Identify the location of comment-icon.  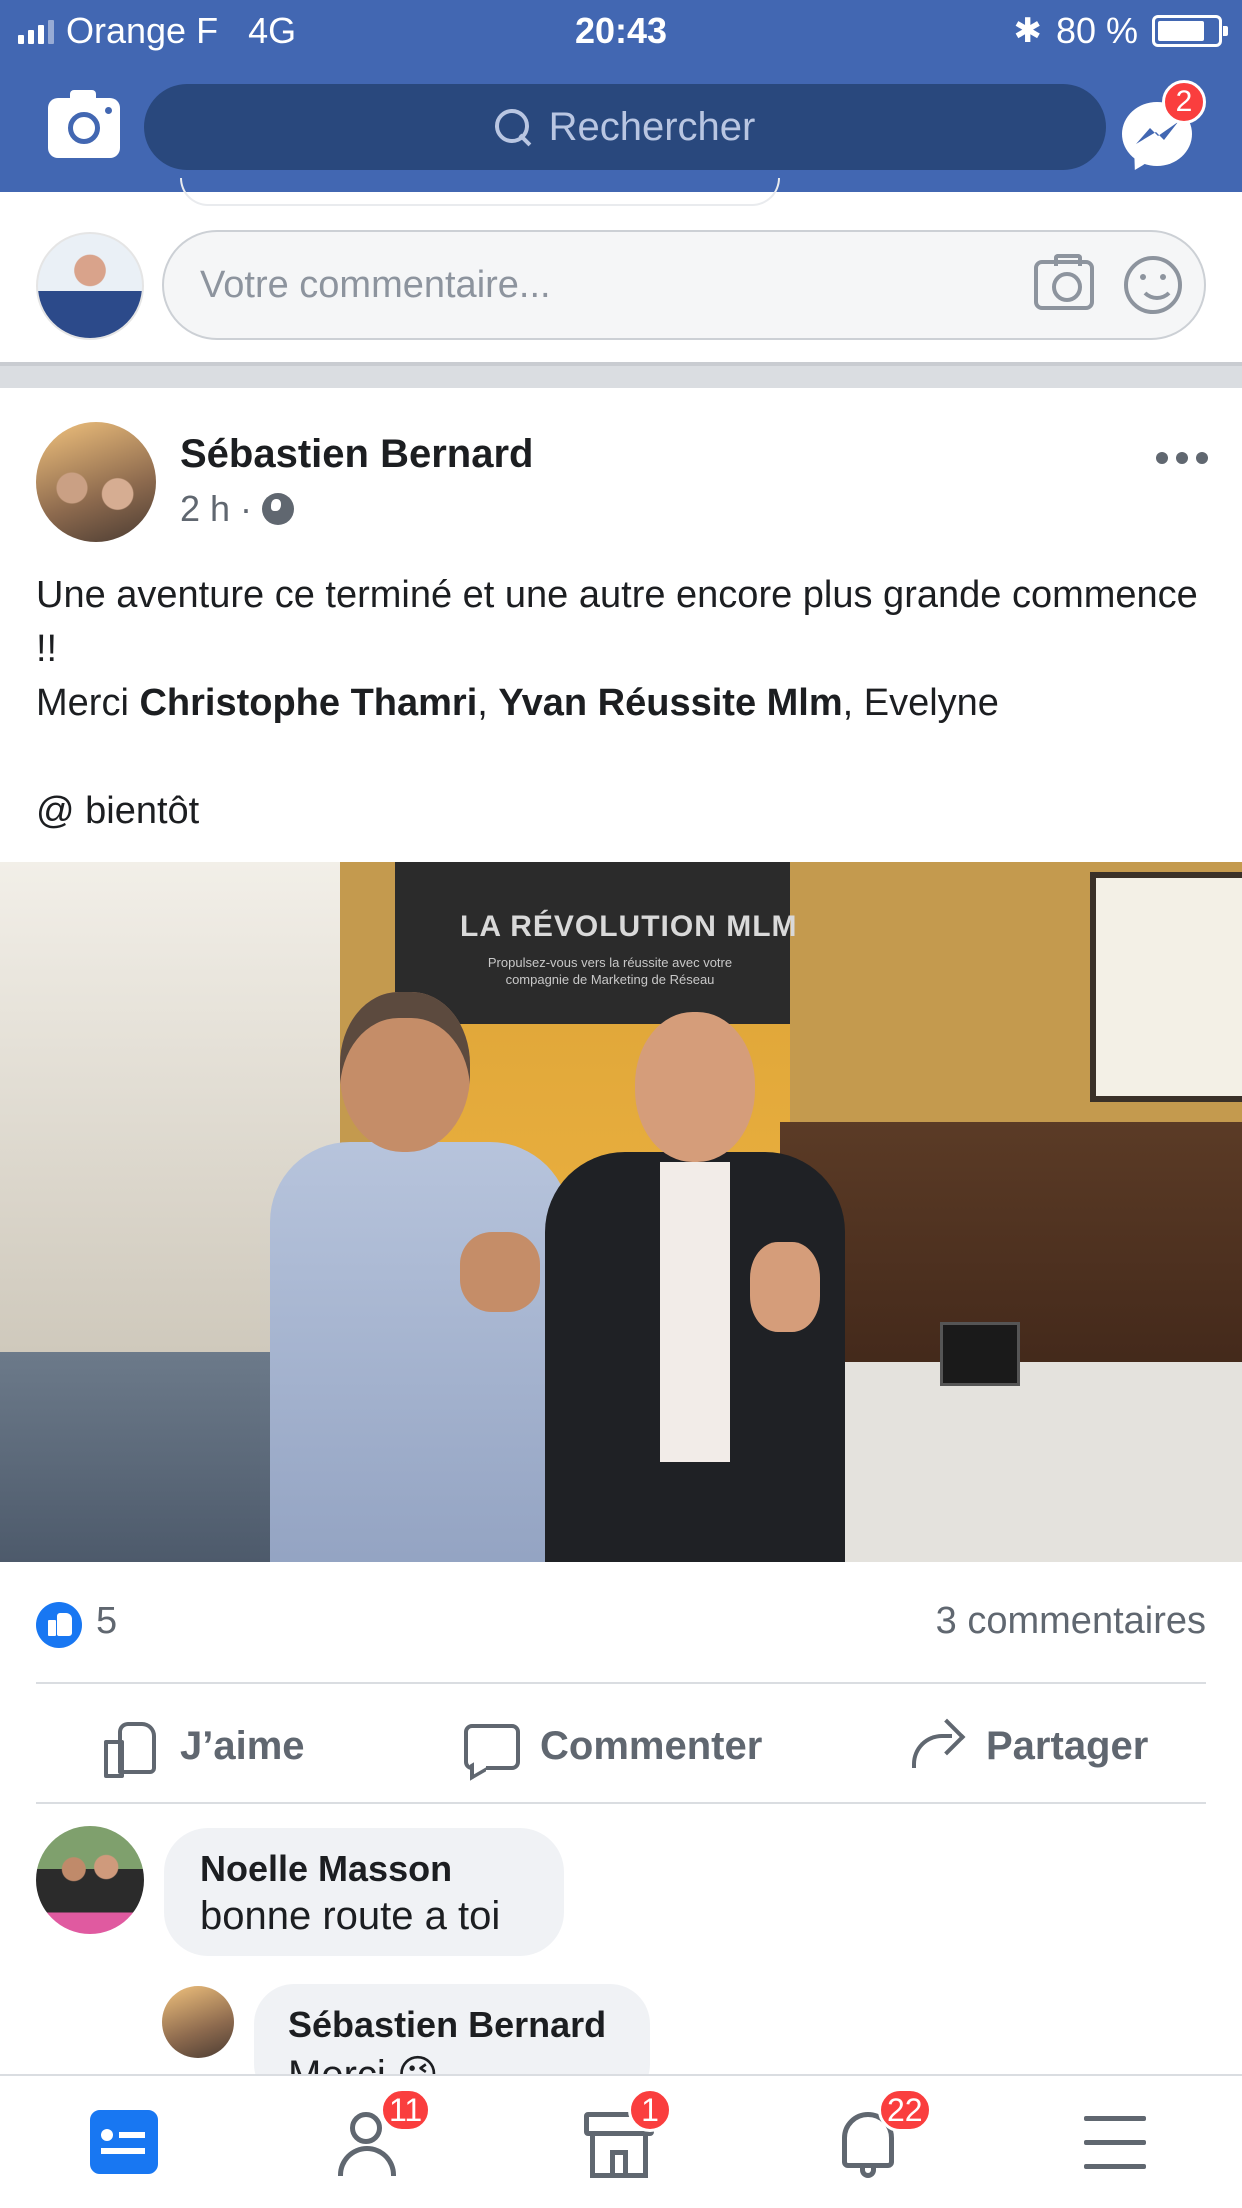
(491, 1746).